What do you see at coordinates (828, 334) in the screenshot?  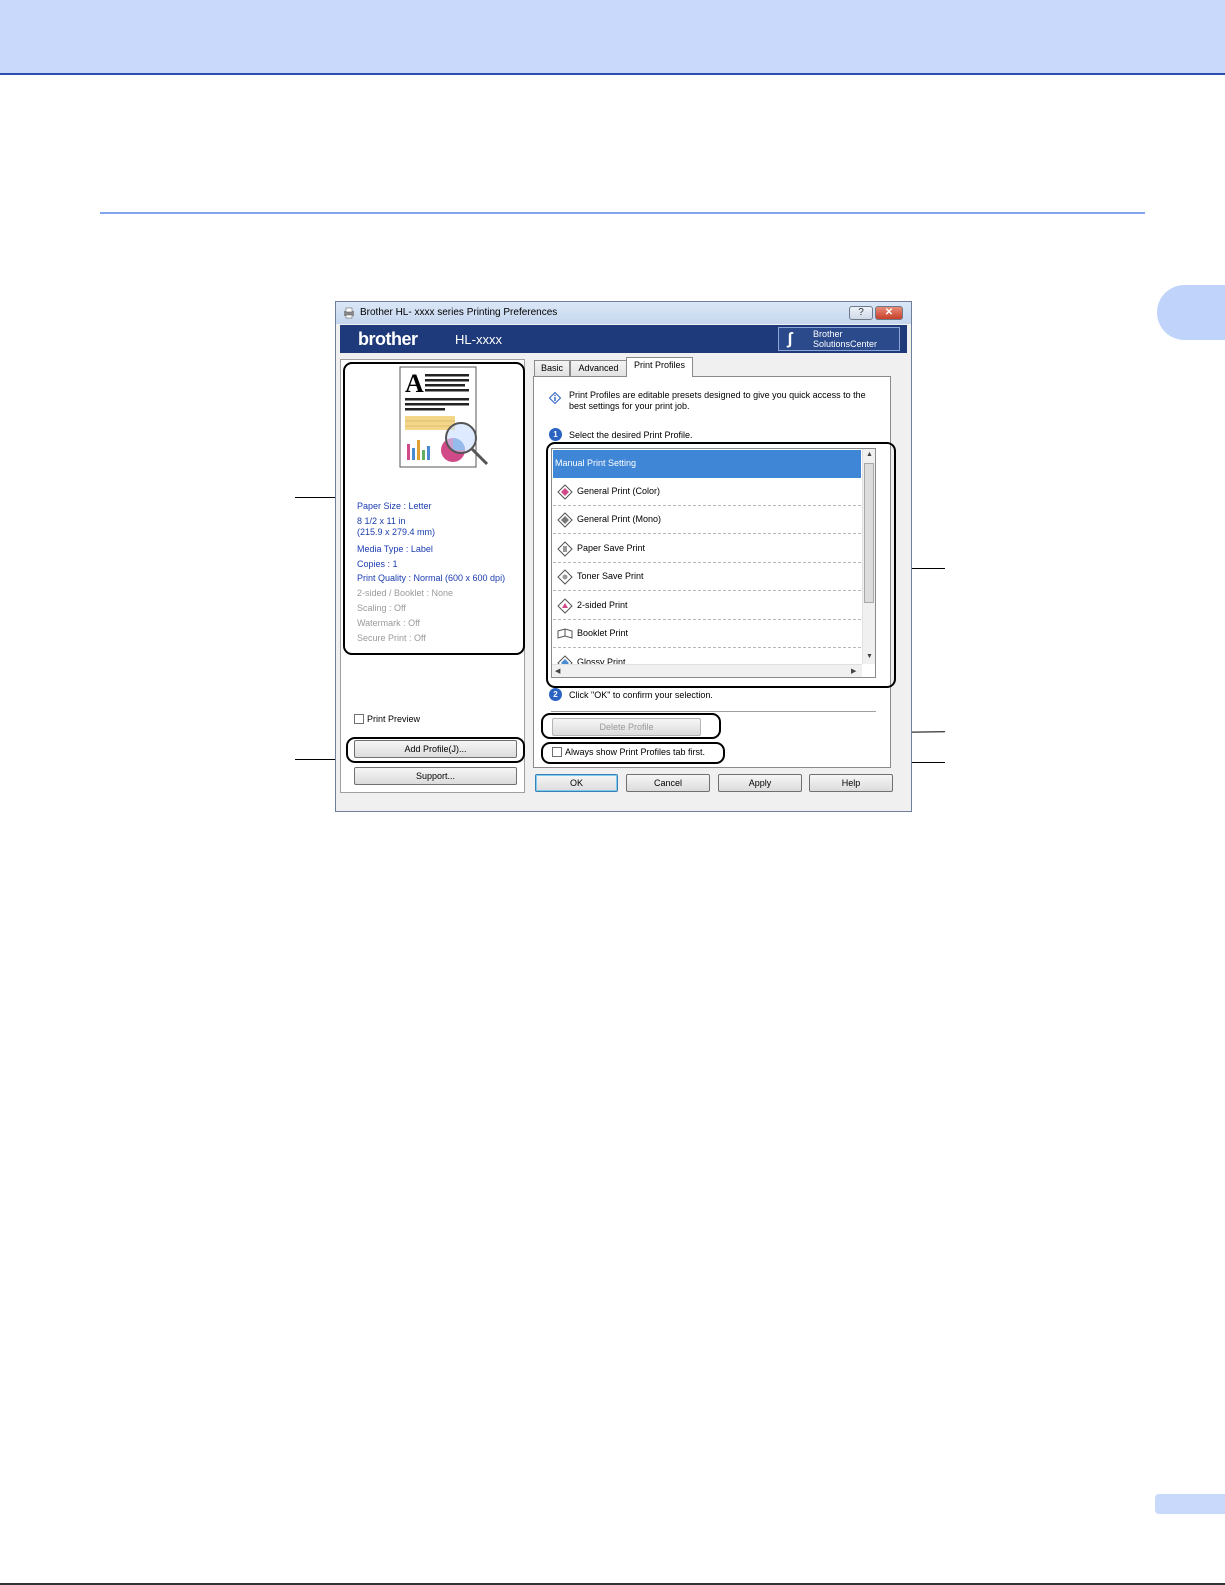 I see `solutions-center-line1: Brother` at bounding box center [828, 334].